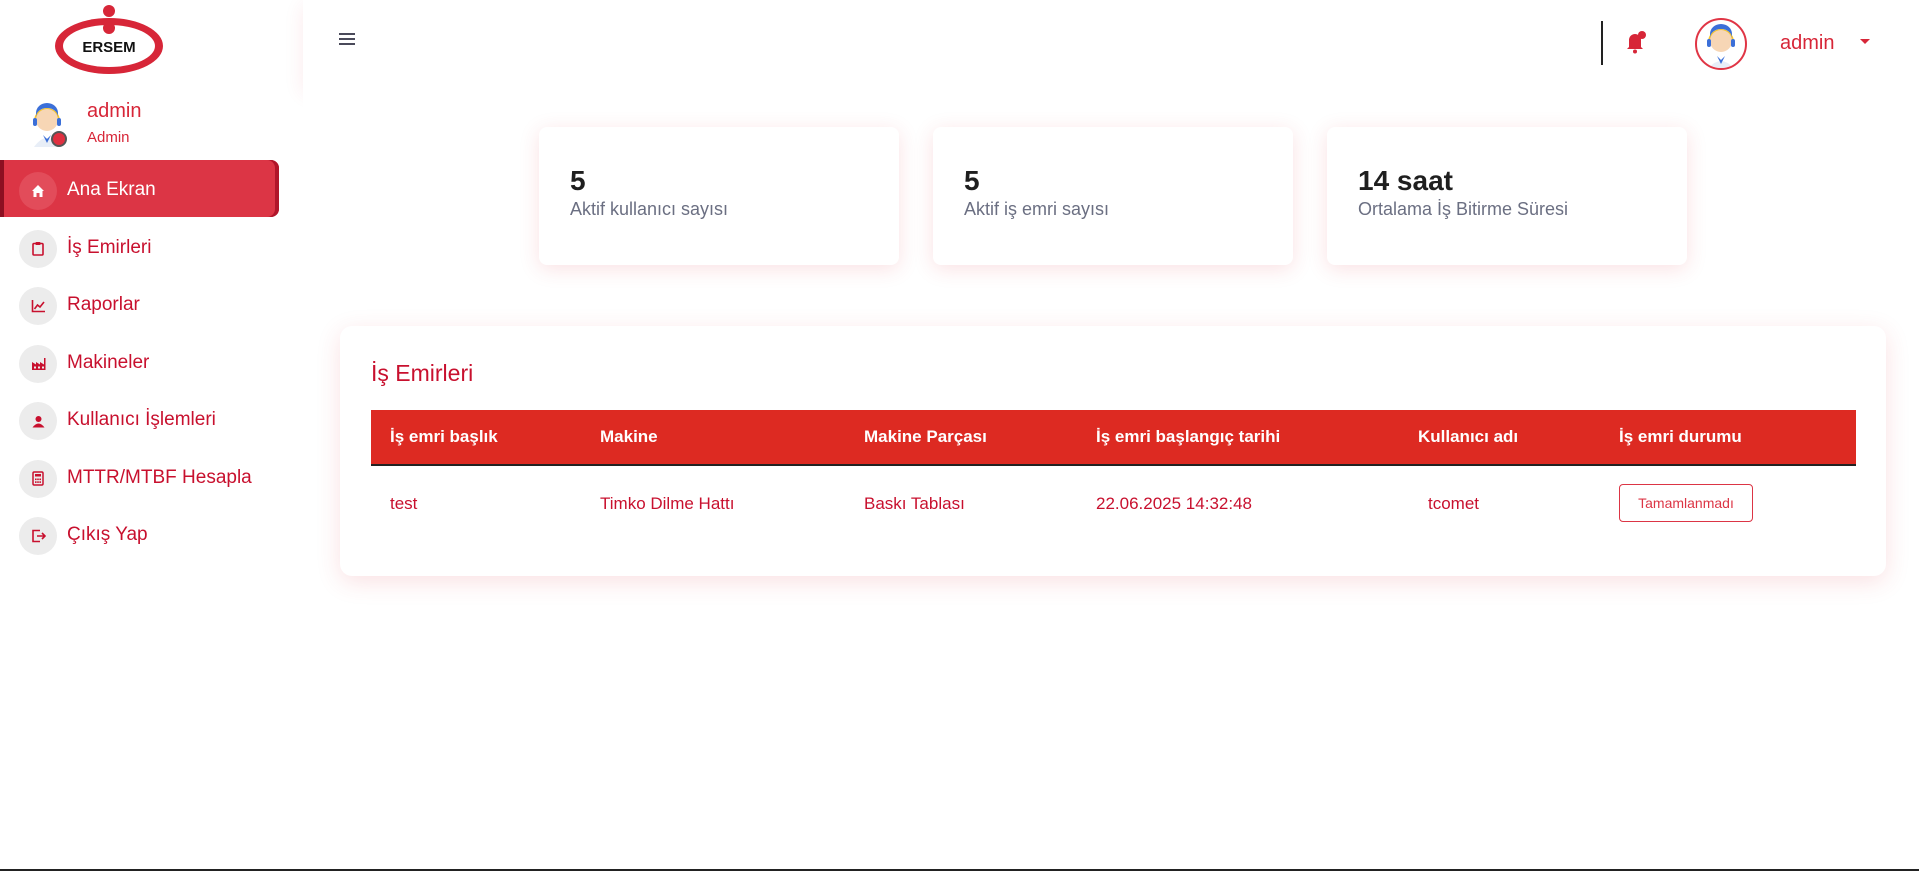 This screenshot has height=871, width=1919. What do you see at coordinates (38, 191) in the screenshot?
I see `home-icon` at bounding box center [38, 191].